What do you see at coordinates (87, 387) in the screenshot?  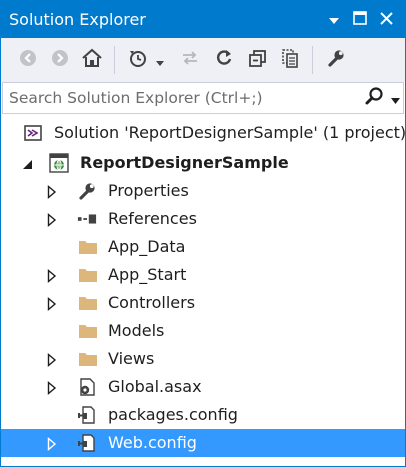 I see `global-asax-icon` at bounding box center [87, 387].